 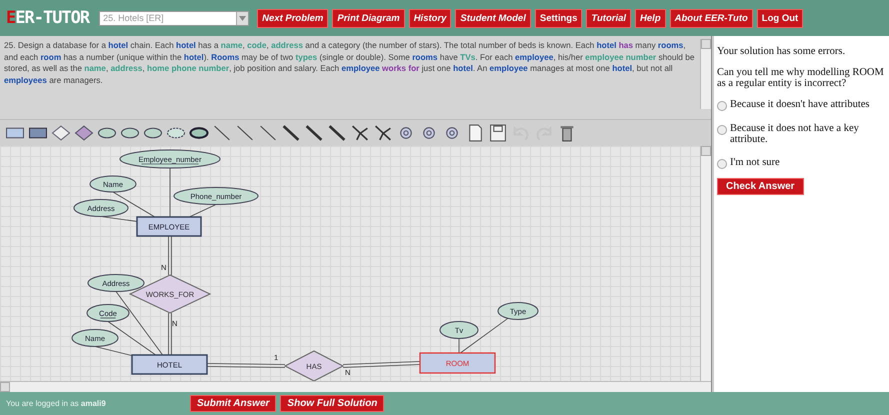 What do you see at coordinates (801, 78) in the screenshot?
I see `feedback-question: Can you tell me why modelling ROOM as a regular entity is incorrect?` at bounding box center [801, 78].